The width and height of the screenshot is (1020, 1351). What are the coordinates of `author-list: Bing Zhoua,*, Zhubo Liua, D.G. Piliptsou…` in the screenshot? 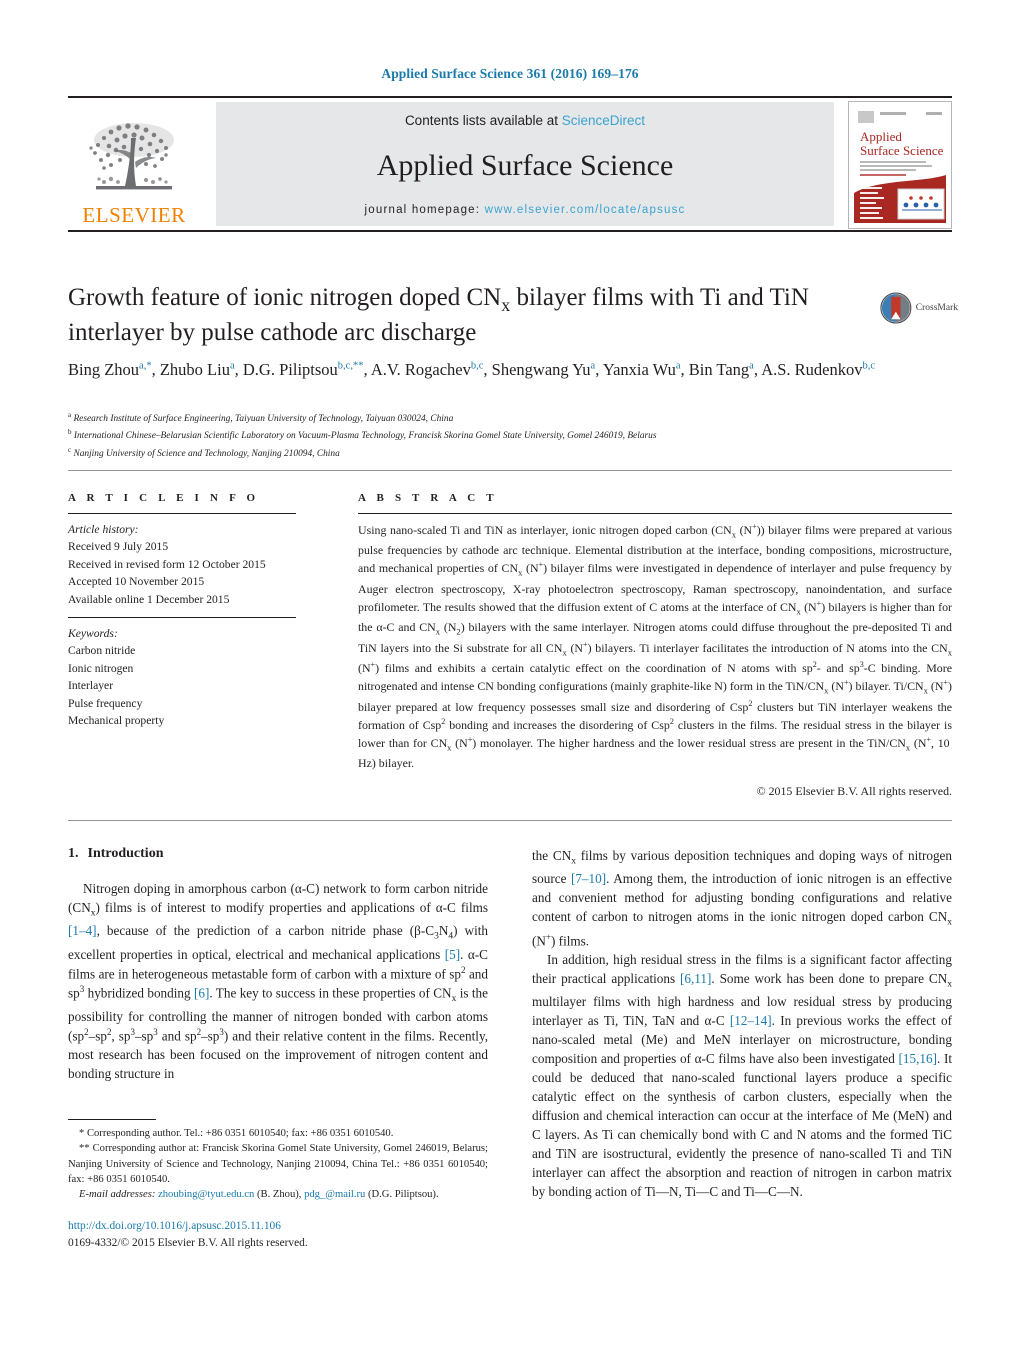 It's located at (472, 369).